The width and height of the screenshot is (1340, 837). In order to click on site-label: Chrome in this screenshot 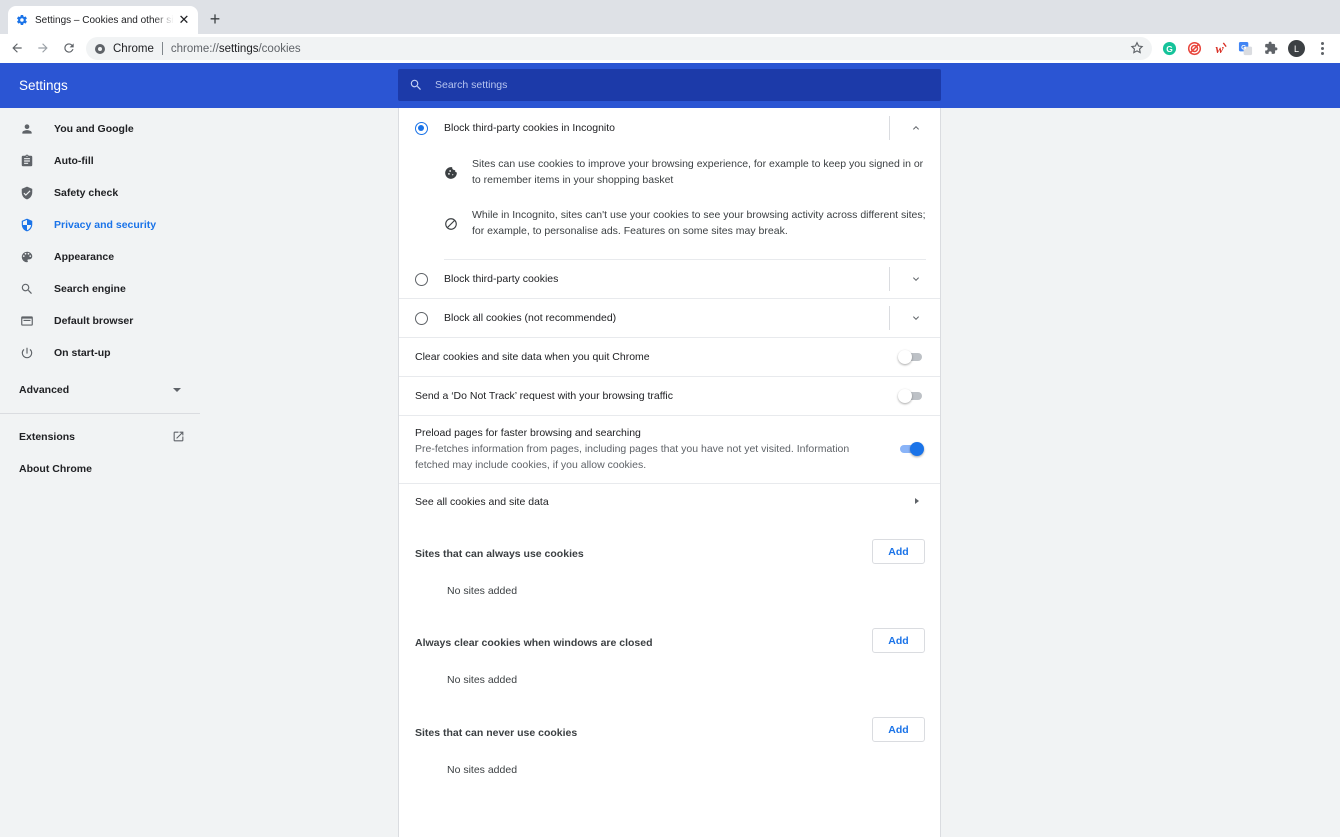, I will do `click(133, 48)`.